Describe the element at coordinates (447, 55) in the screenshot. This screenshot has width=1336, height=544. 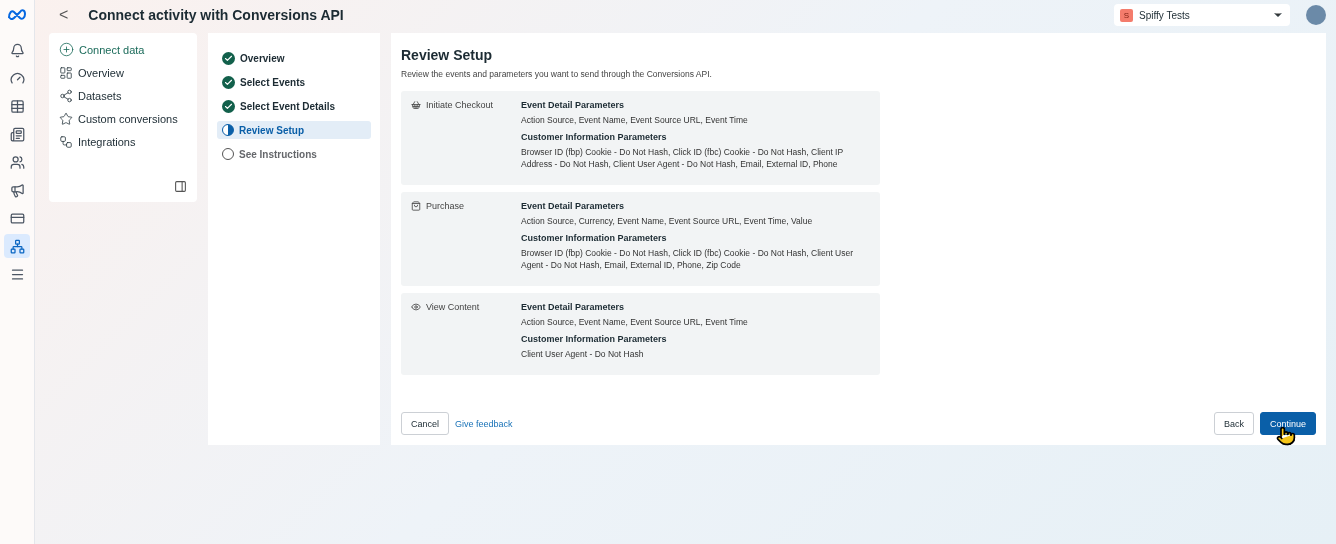
I see `review-title: Review Setup` at that location.